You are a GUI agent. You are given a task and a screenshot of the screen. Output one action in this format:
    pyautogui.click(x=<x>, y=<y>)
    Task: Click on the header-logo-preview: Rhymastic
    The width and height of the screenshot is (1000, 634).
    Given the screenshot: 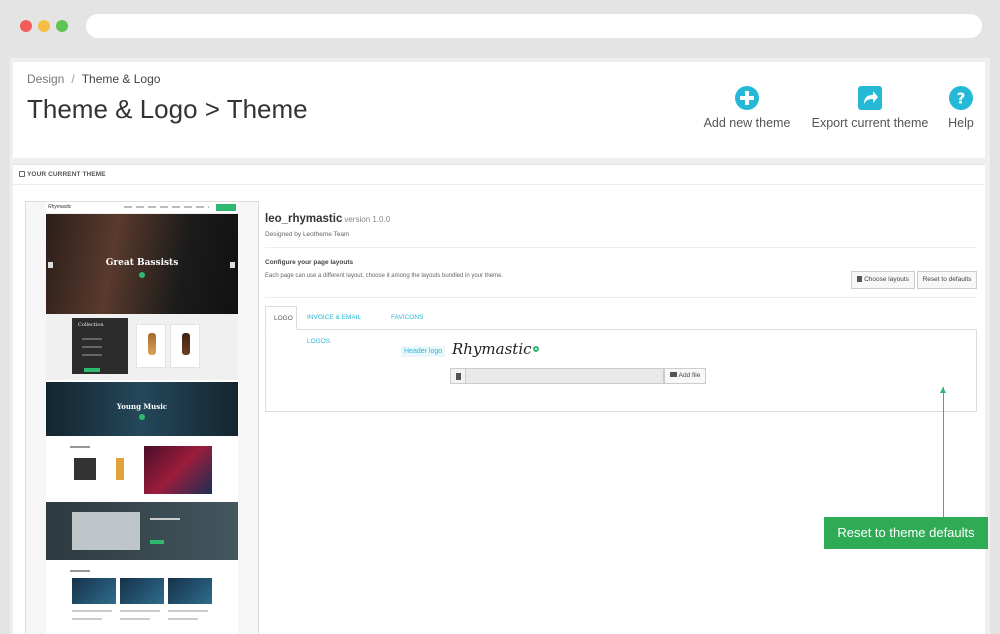 What is the action you would take?
    pyautogui.click(x=495, y=349)
    